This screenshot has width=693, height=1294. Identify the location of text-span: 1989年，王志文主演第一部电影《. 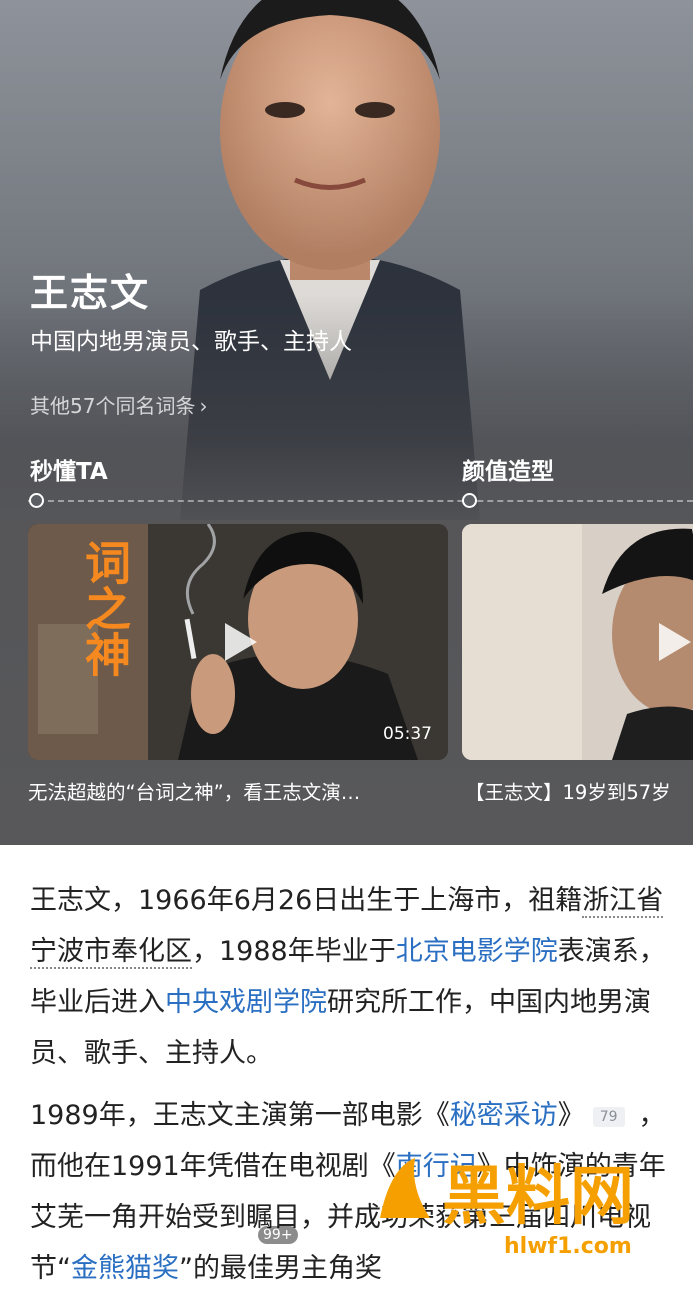
(240, 1115).